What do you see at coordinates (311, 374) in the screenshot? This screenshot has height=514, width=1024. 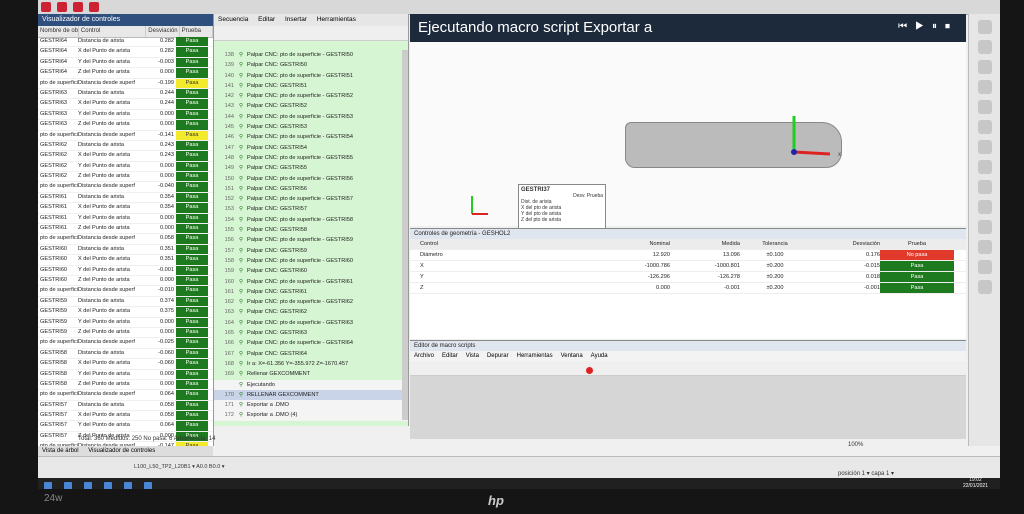 I see `sequence-item: 169 ⚲ Rellenar GEXCOMMENT` at bounding box center [311, 374].